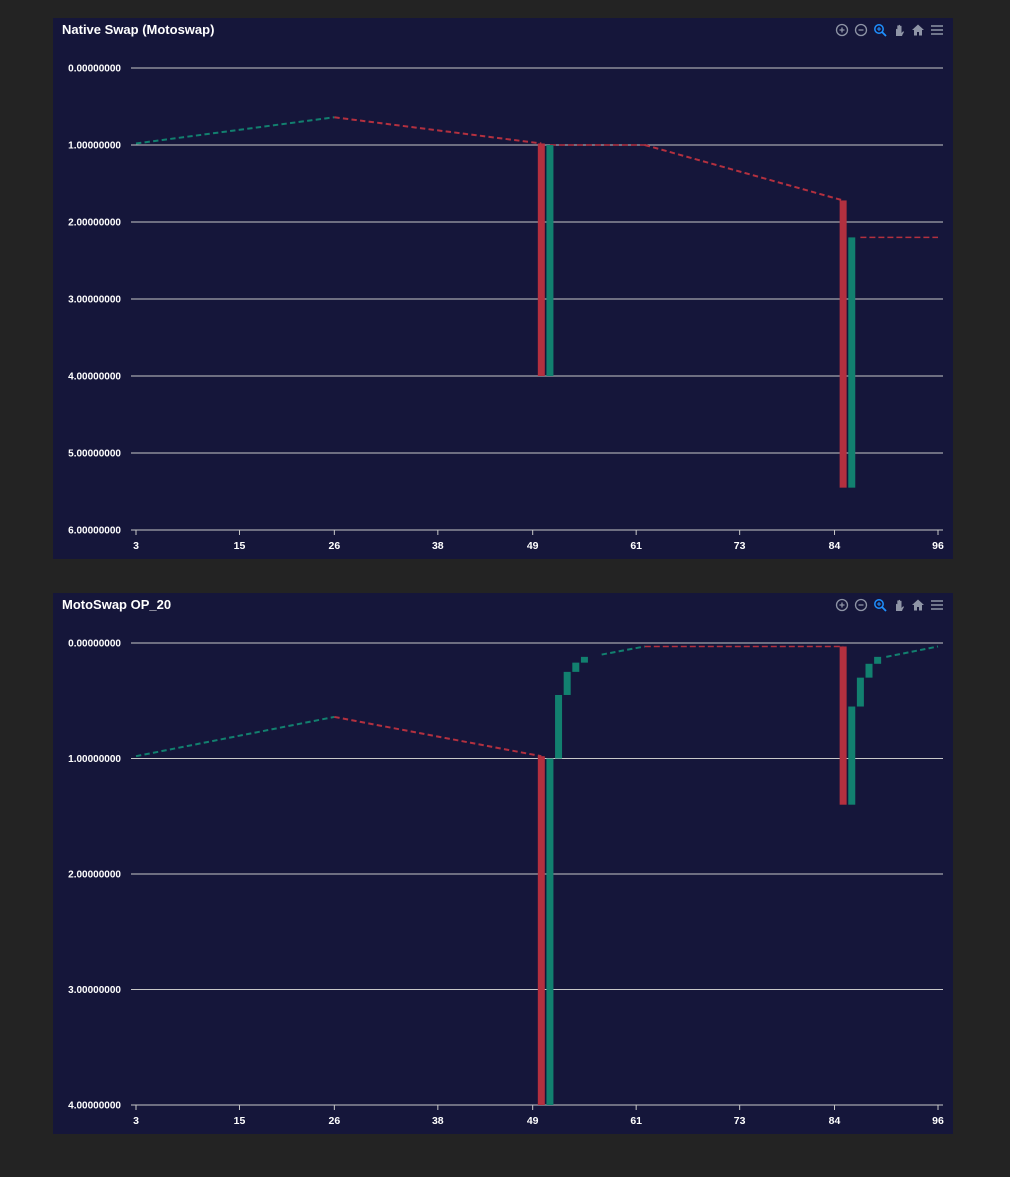 Image resolution: width=1010 pixels, height=1177 pixels. What do you see at coordinates (94, 454) in the screenshot?
I see `y-tick-label: 5.00000000` at bounding box center [94, 454].